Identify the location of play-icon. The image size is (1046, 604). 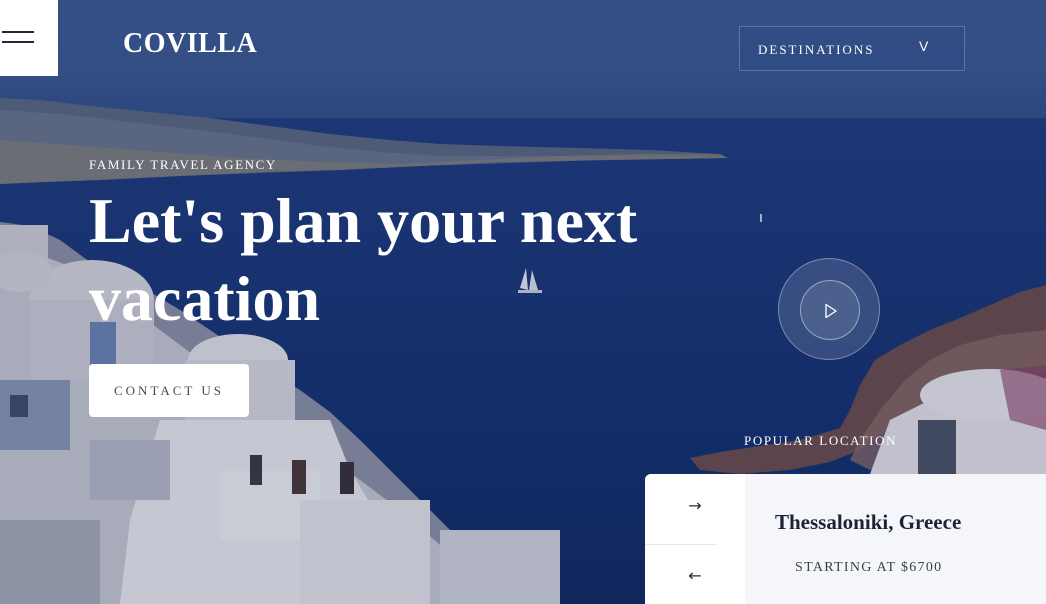
(831, 311).